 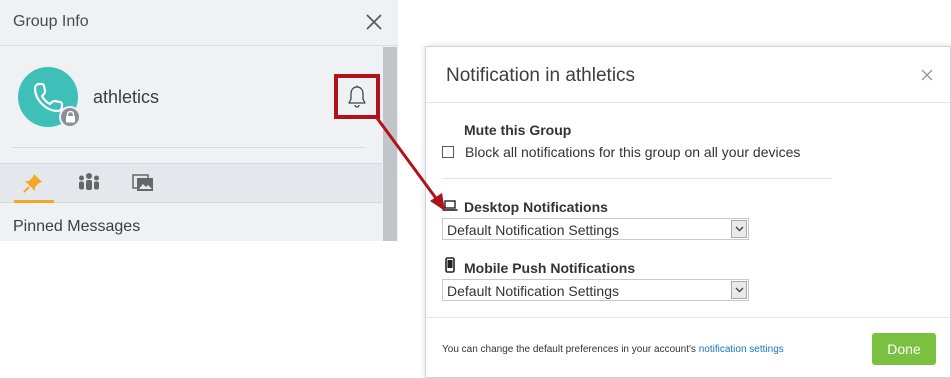 What do you see at coordinates (448, 152) in the screenshot?
I see `mute-checkbox` at bounding box center [448, 152].